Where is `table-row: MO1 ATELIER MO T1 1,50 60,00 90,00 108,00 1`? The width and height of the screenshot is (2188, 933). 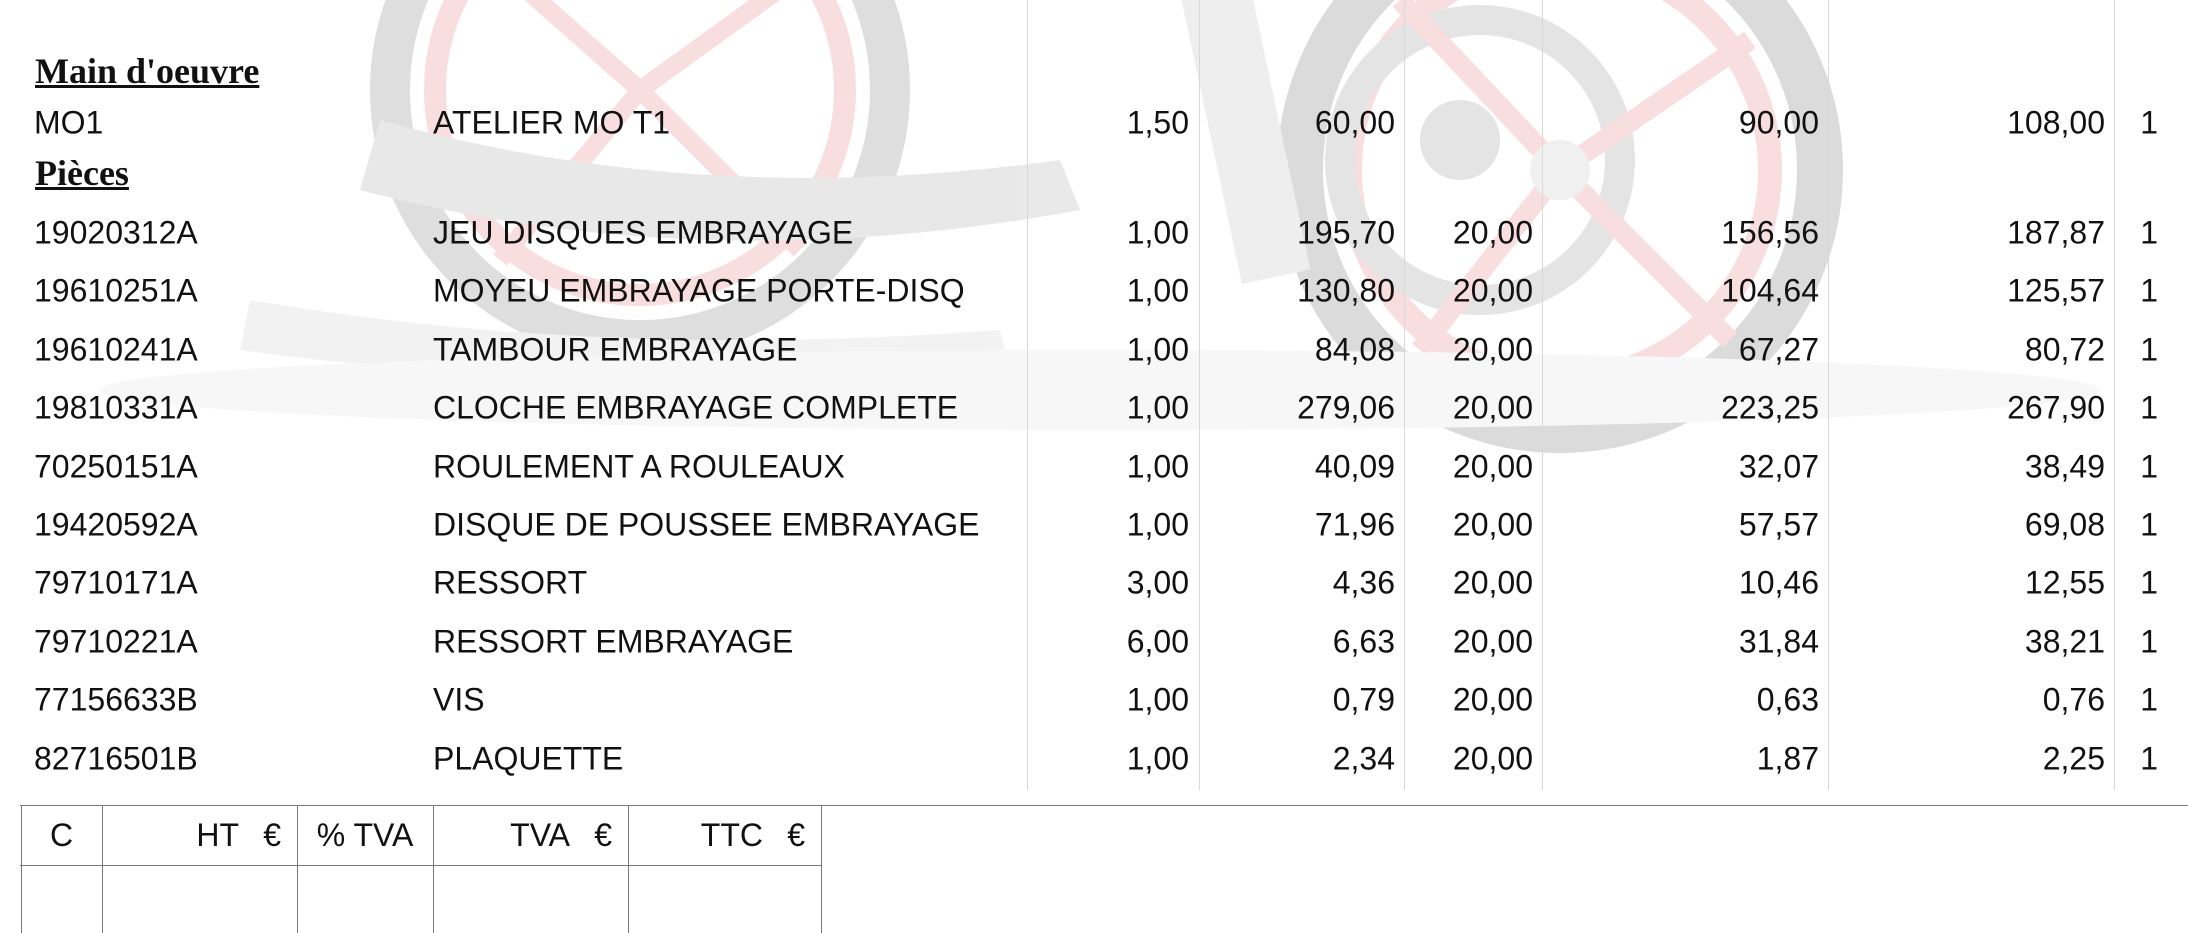 table-row: MO1 ATELIER MO T1 1,50 60,00 90,00 108,00 1 is located at coordinates (1094, 123).